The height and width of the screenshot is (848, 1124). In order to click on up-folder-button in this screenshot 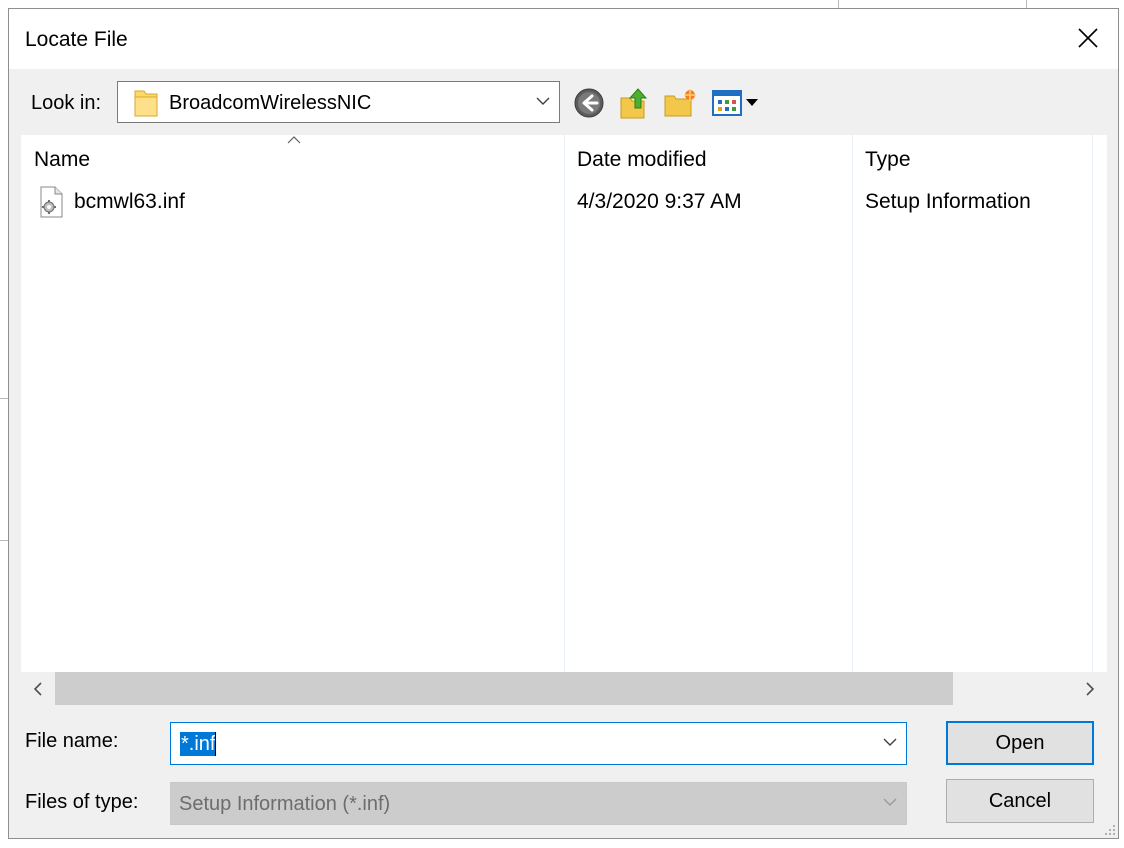, I will do `click(634, 103)`.